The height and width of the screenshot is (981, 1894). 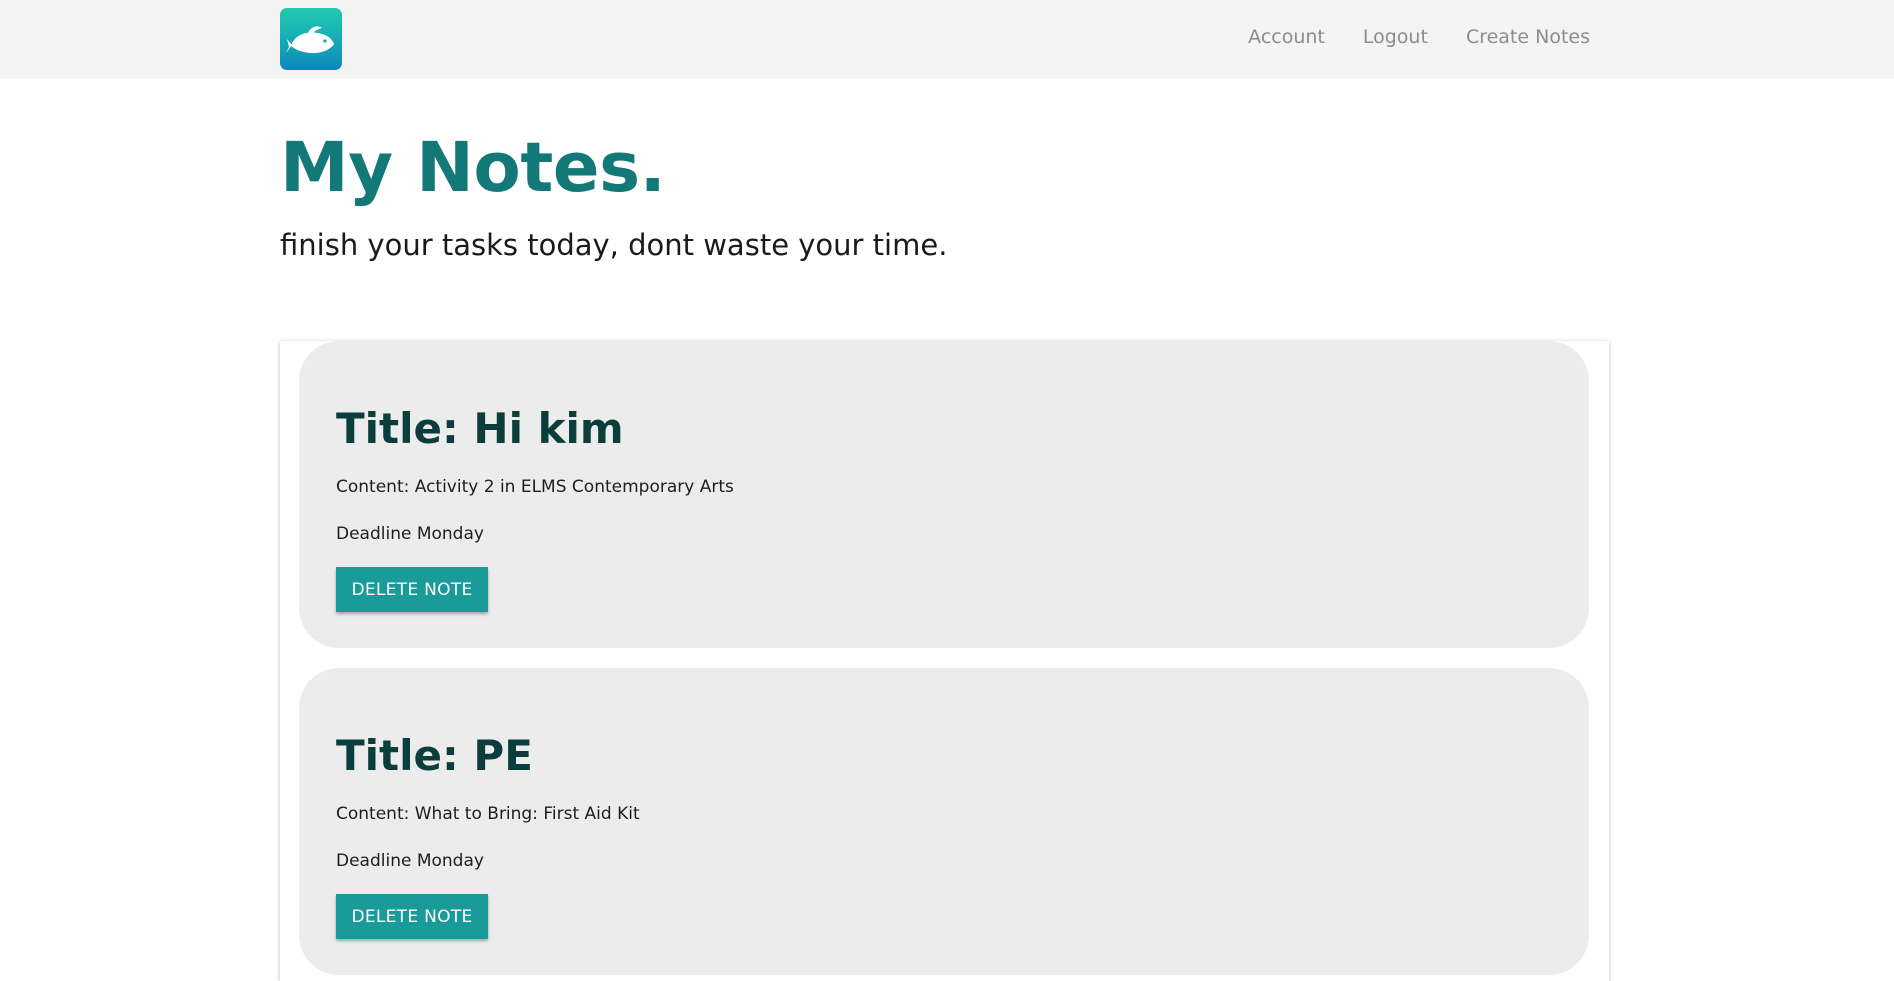 What do you see at coordinates (1395, 37) in the screenshot?
I see `nav-logout-link: Logout` at bounding box center [1395, 37].